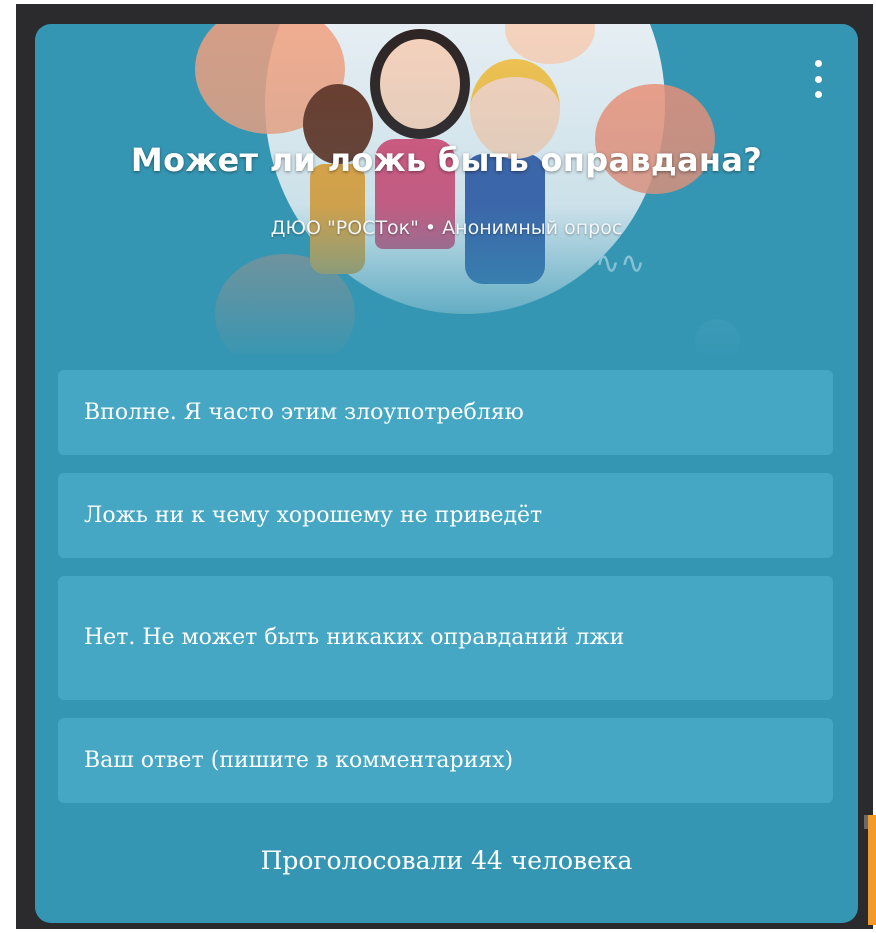 This screenshot has height=933, width=876. Describe the element at coordinates (446, 228) in the screenshot. I see `poll-subtitle: ДЮО "РОСТок" • Анонимный опрос` at that location.